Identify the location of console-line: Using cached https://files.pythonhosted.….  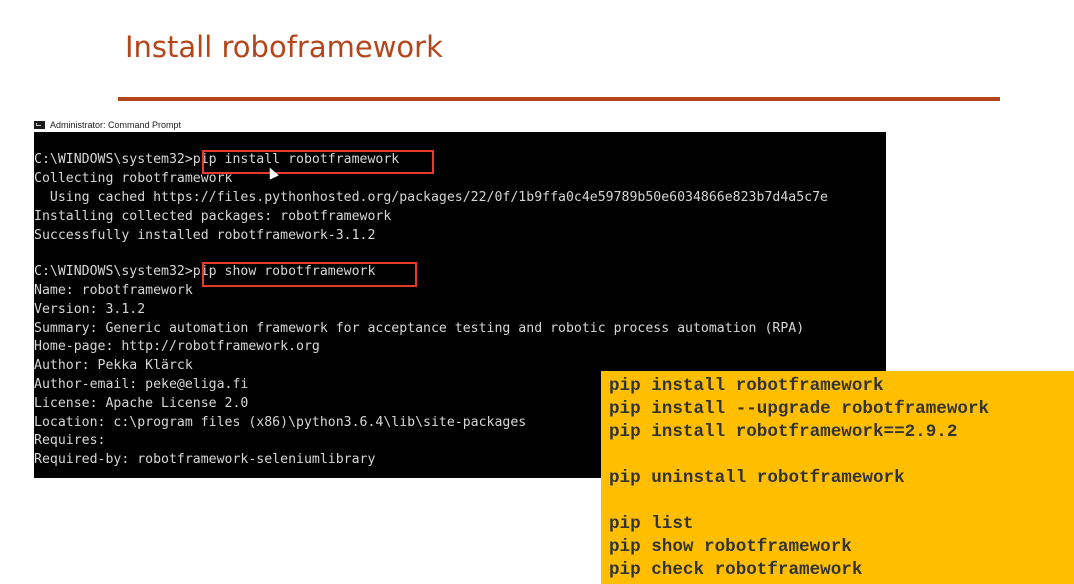
(431, 197).